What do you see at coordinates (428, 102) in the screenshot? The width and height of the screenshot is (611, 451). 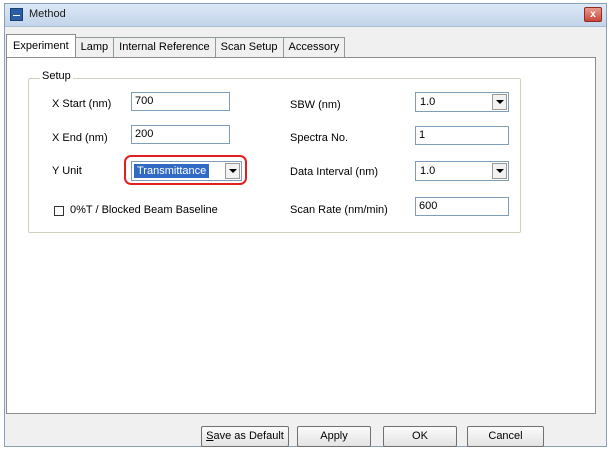 I see `sbw-value: 1.0` at bounding box center [428, 102].